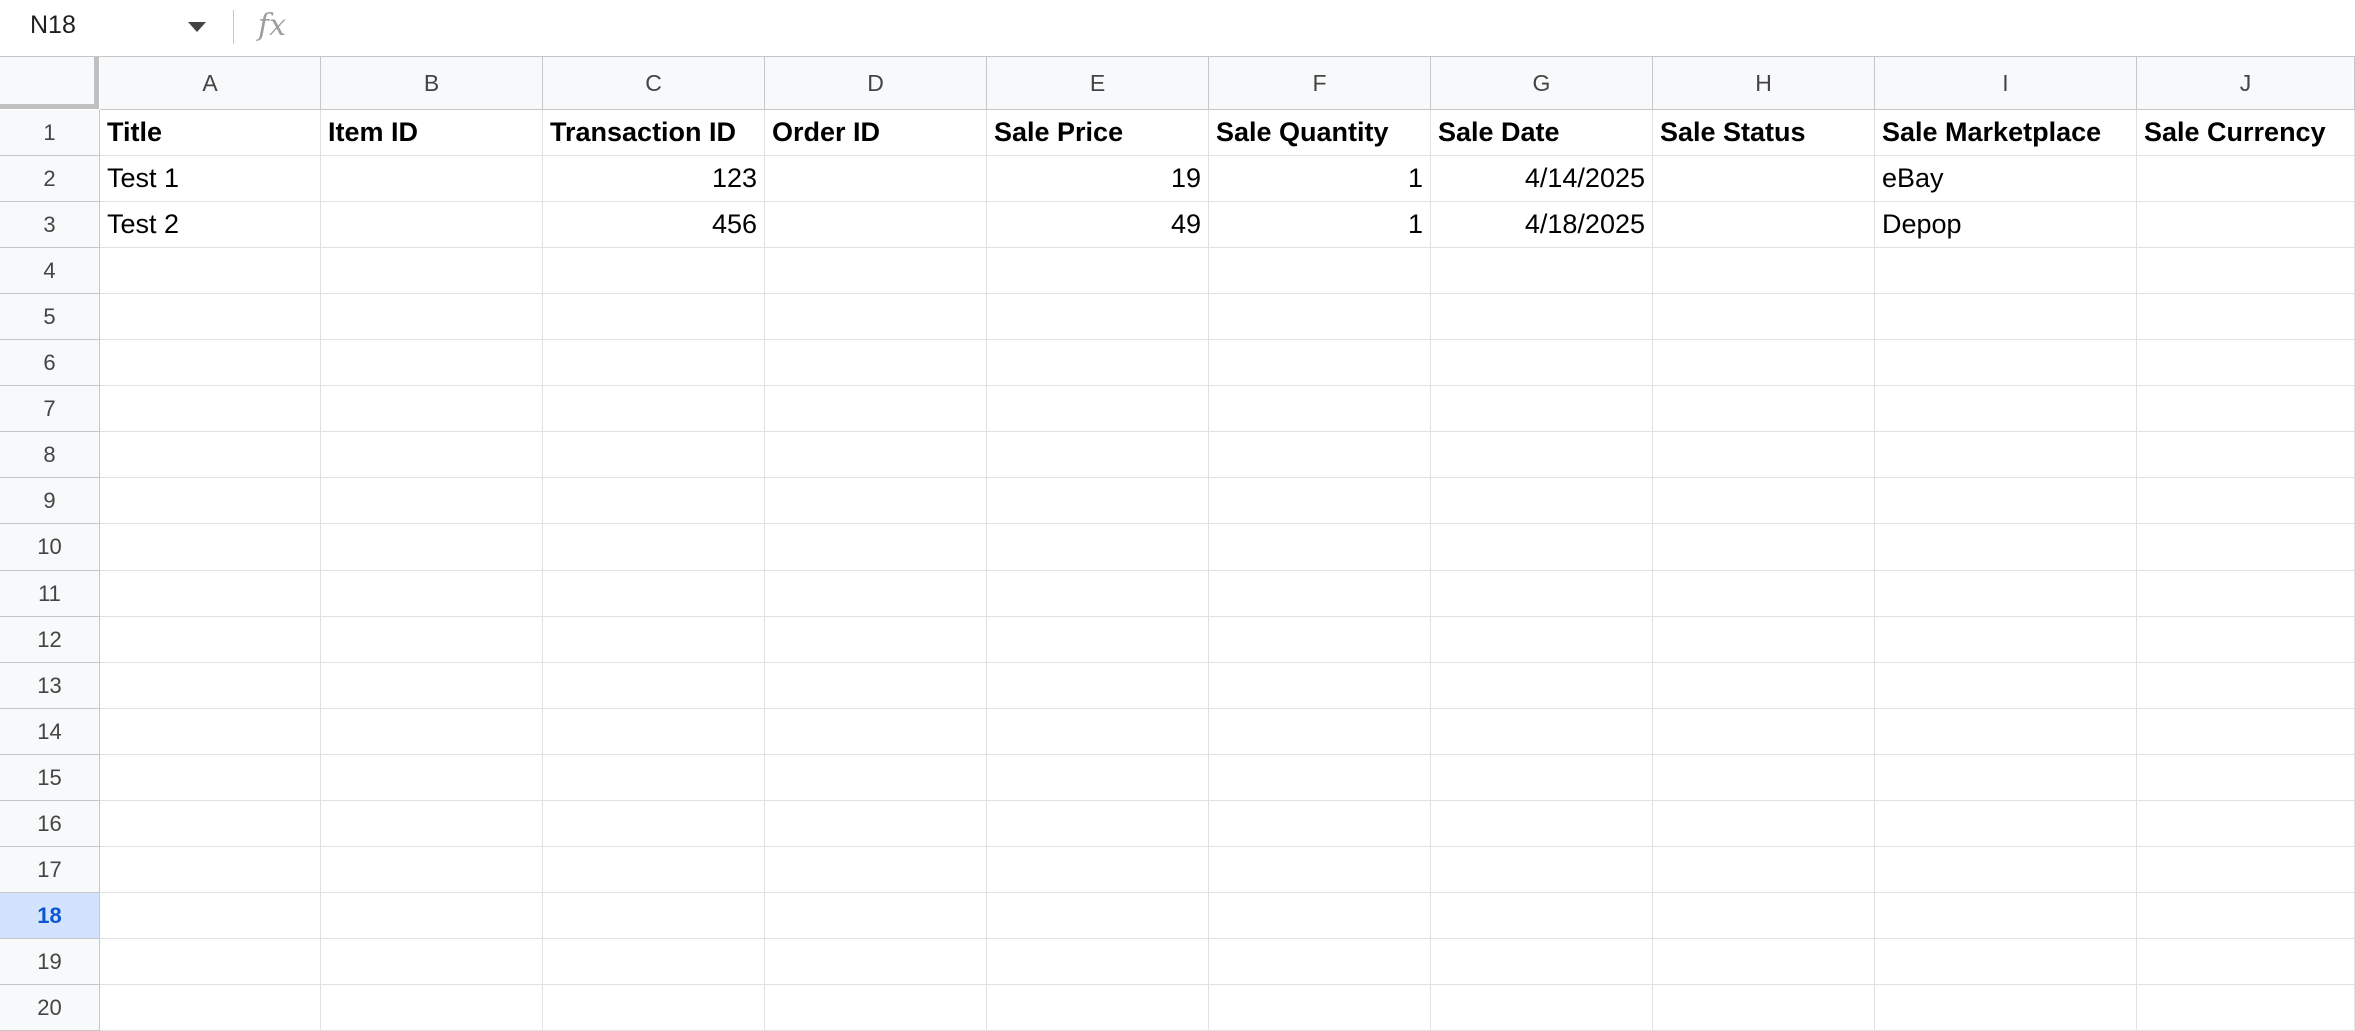 This screenshot has width=2355, height=1031. Describe the element at coordinates (1542, 409) in the screenshot. I see `cell-g7` at that location.